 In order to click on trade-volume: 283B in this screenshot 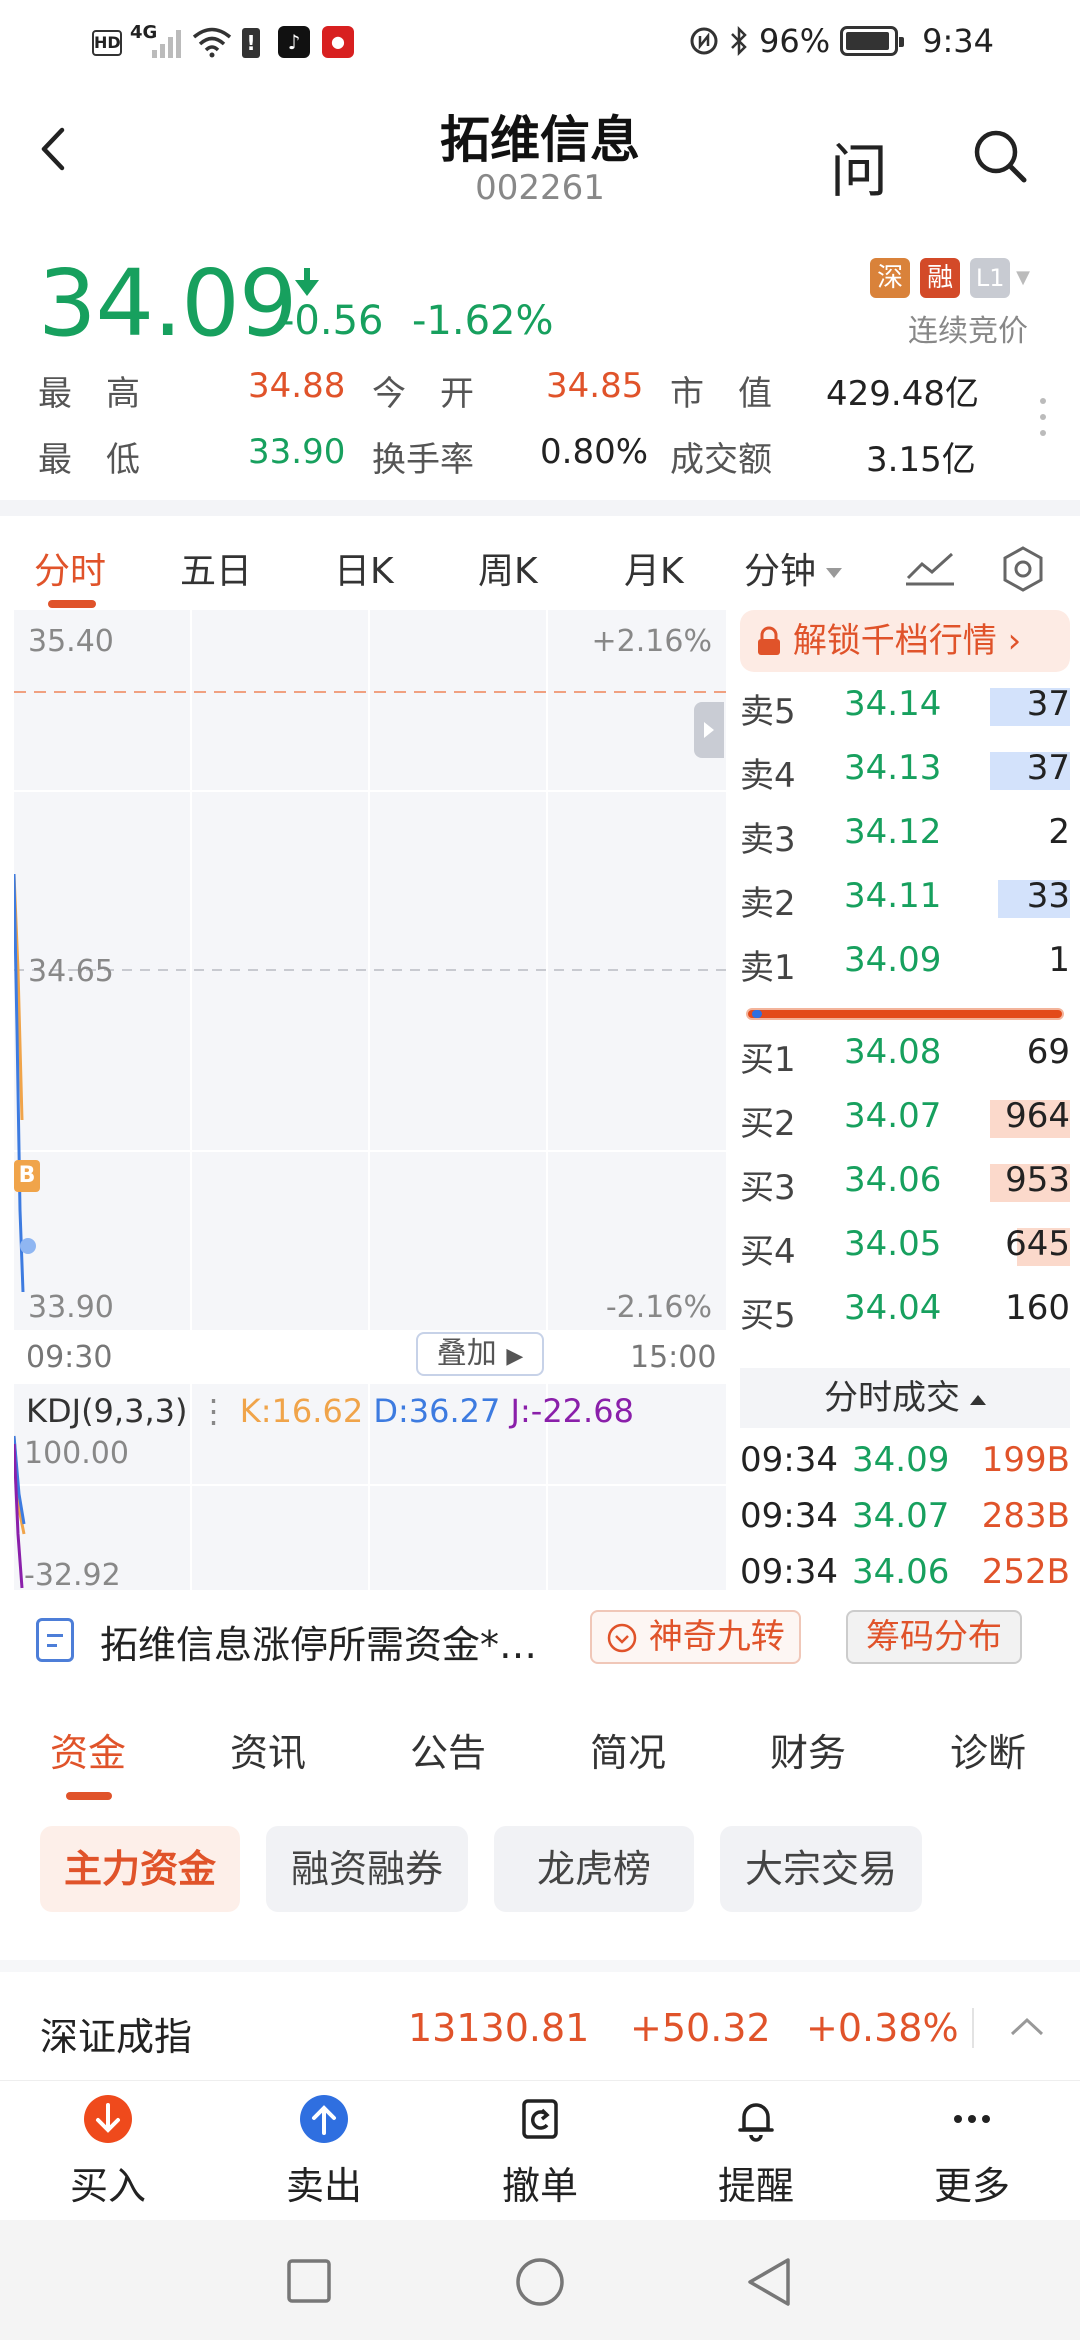, I will do `click(1025, 1516)`.